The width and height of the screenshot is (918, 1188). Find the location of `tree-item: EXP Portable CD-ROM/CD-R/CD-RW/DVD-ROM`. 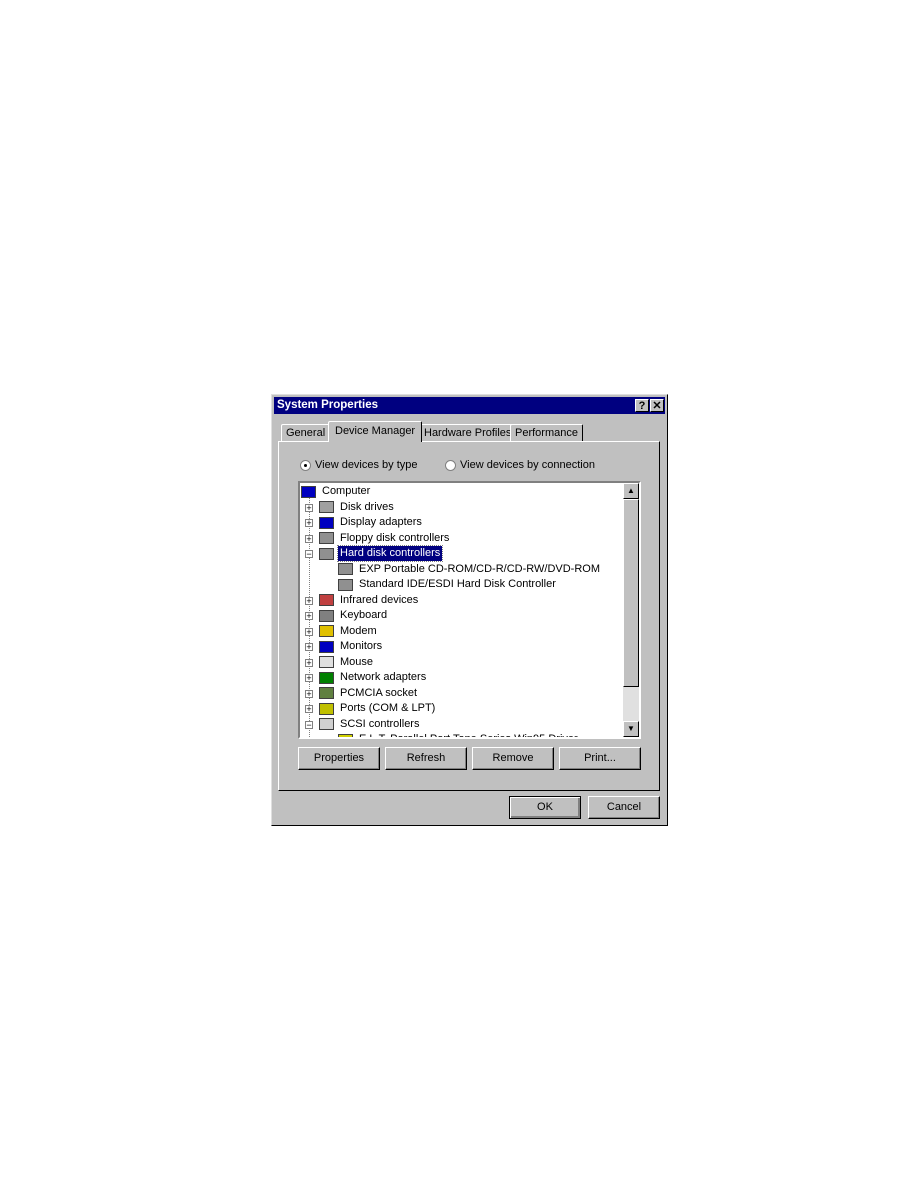

tree-item: EXP Portable CD-ROM/CD-R/CD-RW/DVD-ROM is located at coordinates (470, 569).